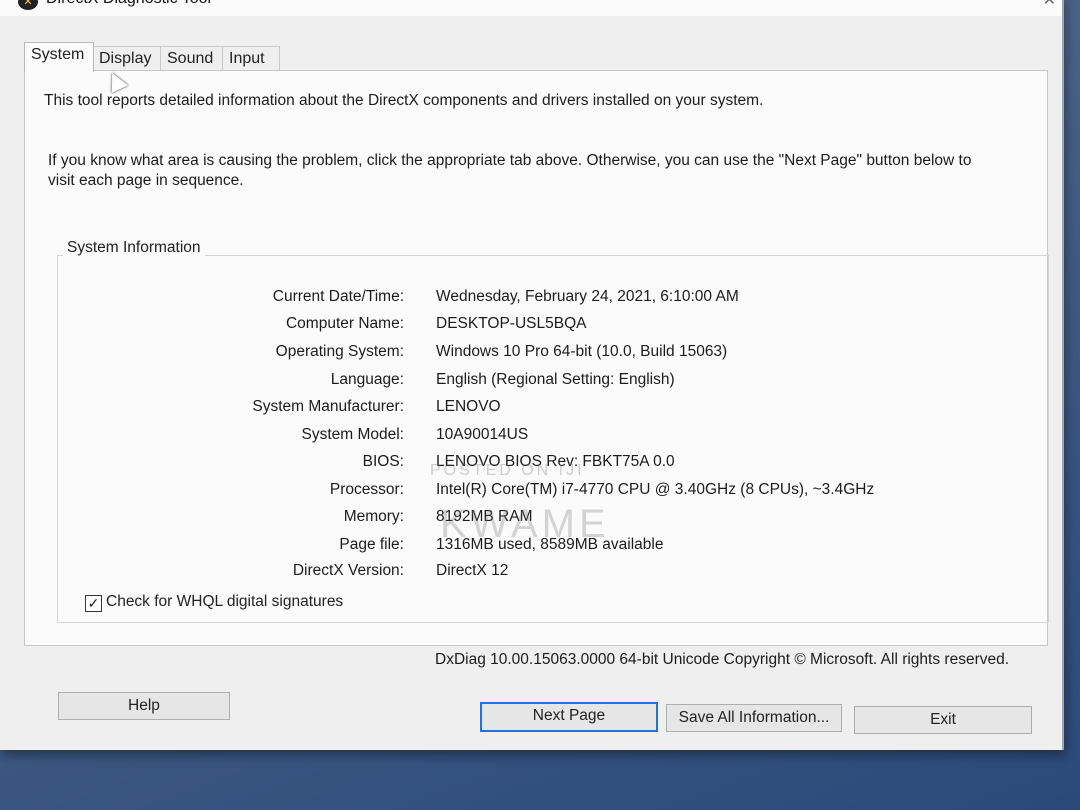 This screenshot has height=810, width=1080. What do you see at coordinates (482, 434) in the screenshot?
I see `info-value: 10A90014US` at bounding box center [482, 434].